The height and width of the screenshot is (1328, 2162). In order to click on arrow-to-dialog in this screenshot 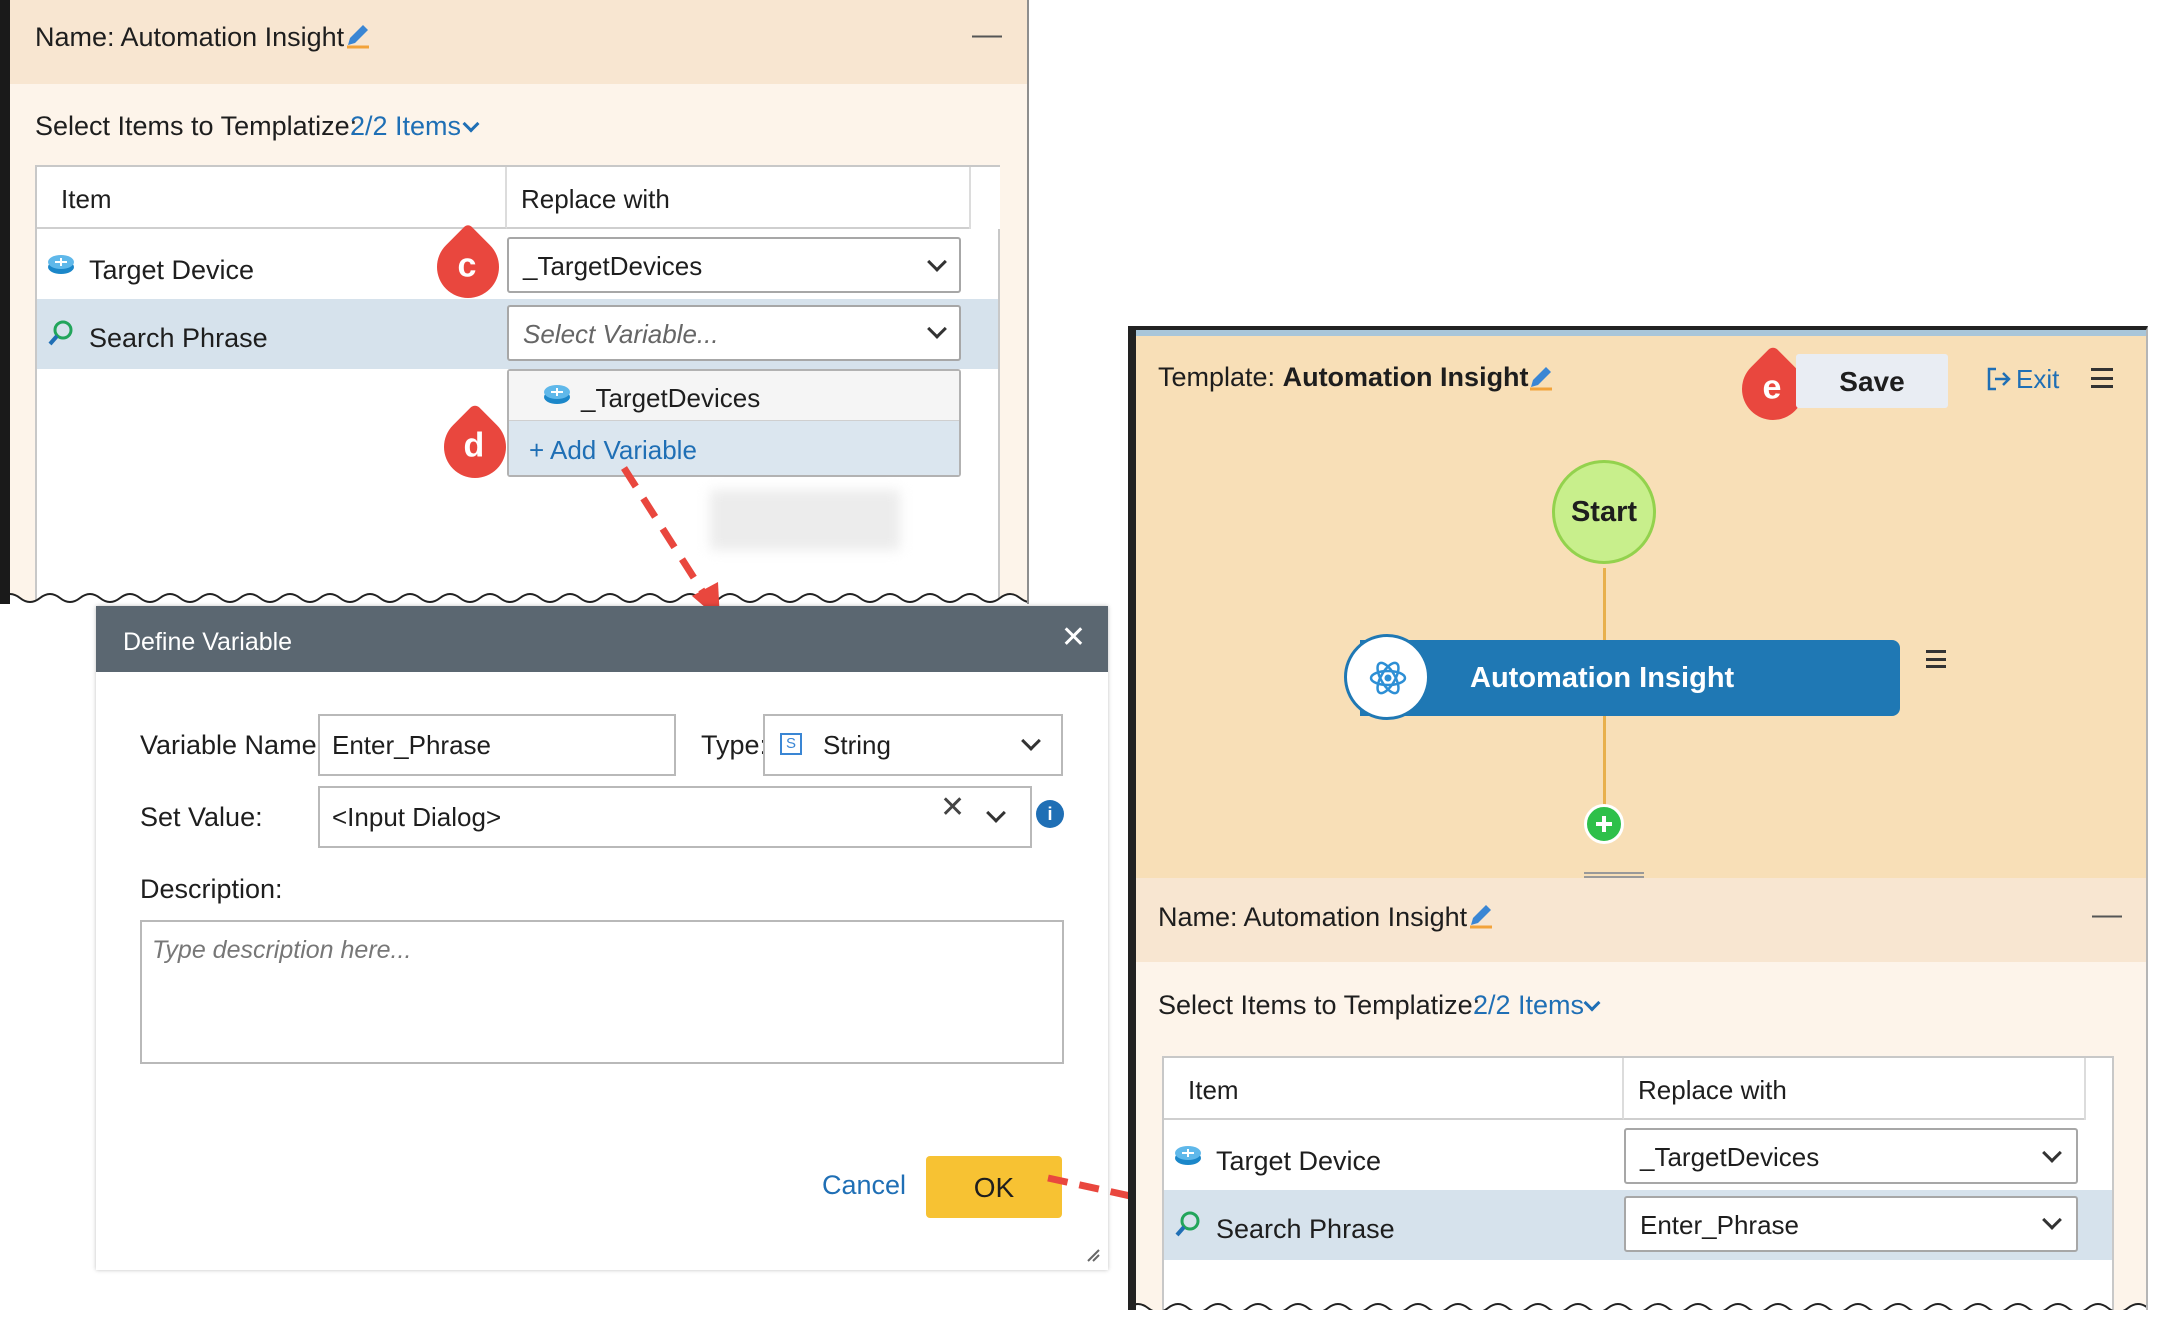, I will do `click(670, 543)`.